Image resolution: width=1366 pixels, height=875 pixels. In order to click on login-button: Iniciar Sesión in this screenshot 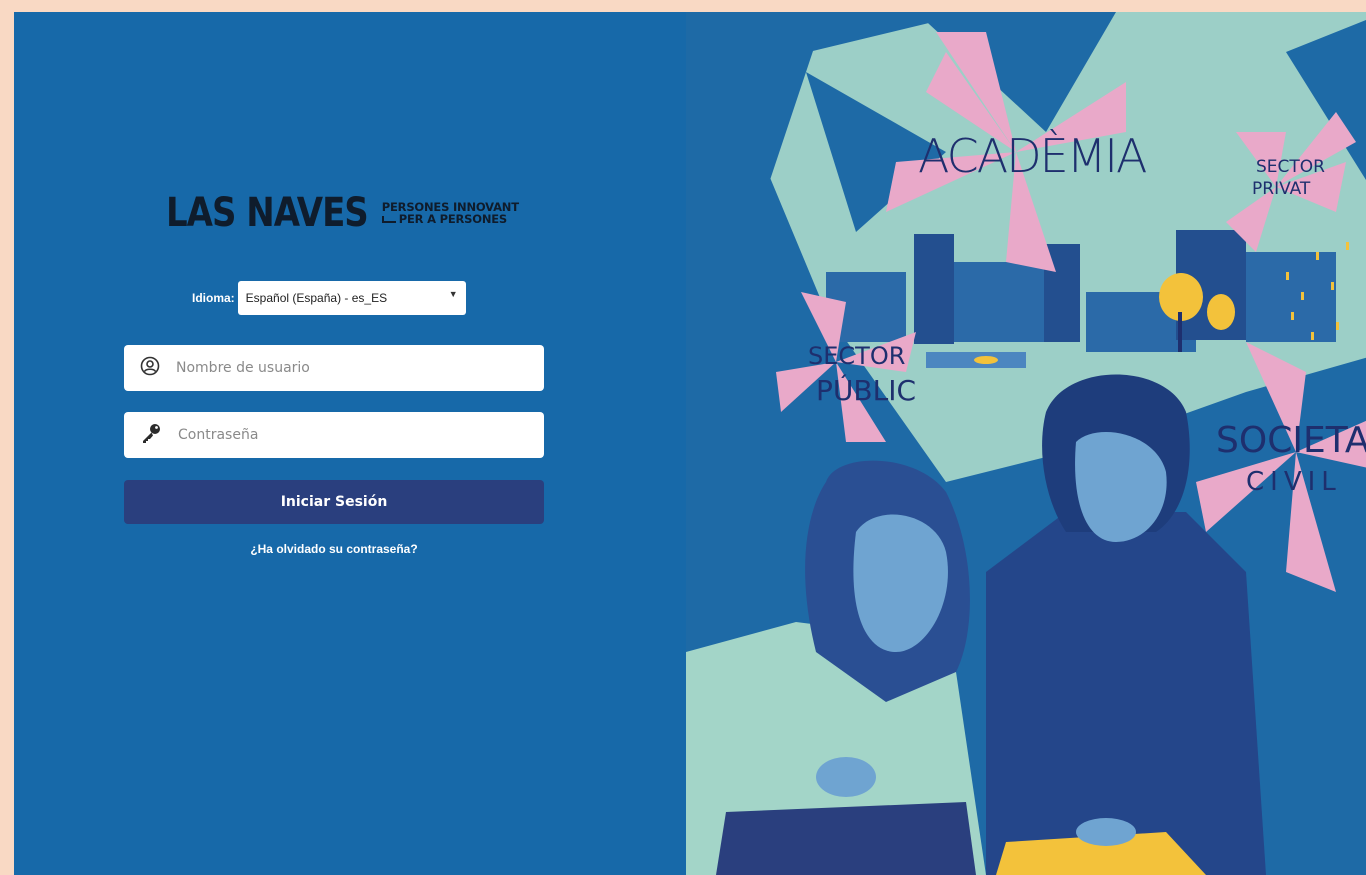, I will do `click(334, 502)`.